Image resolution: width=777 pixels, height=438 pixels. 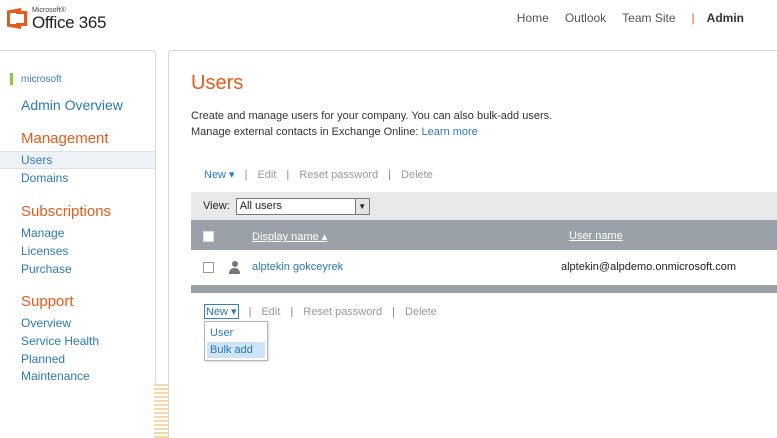 What do you see at coordinates (297, 267) in the screenshot?
I see `row-display-name-link: alptekin gokceyrek` at bounding box center [297, 267].